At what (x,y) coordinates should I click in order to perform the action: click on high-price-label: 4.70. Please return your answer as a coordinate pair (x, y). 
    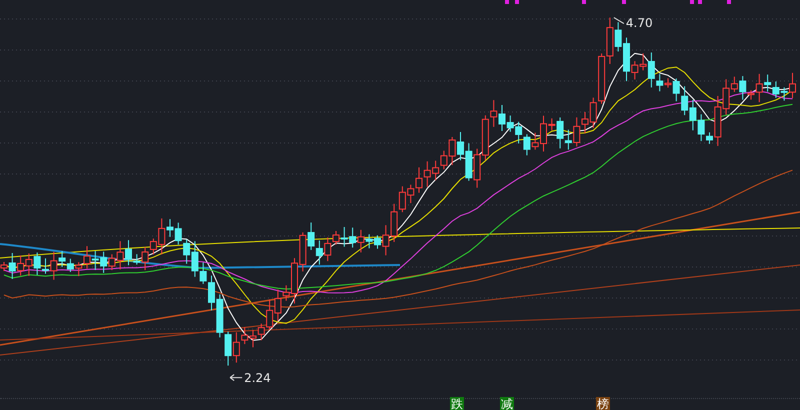
    Looking at the image, I should click on (639, 23).